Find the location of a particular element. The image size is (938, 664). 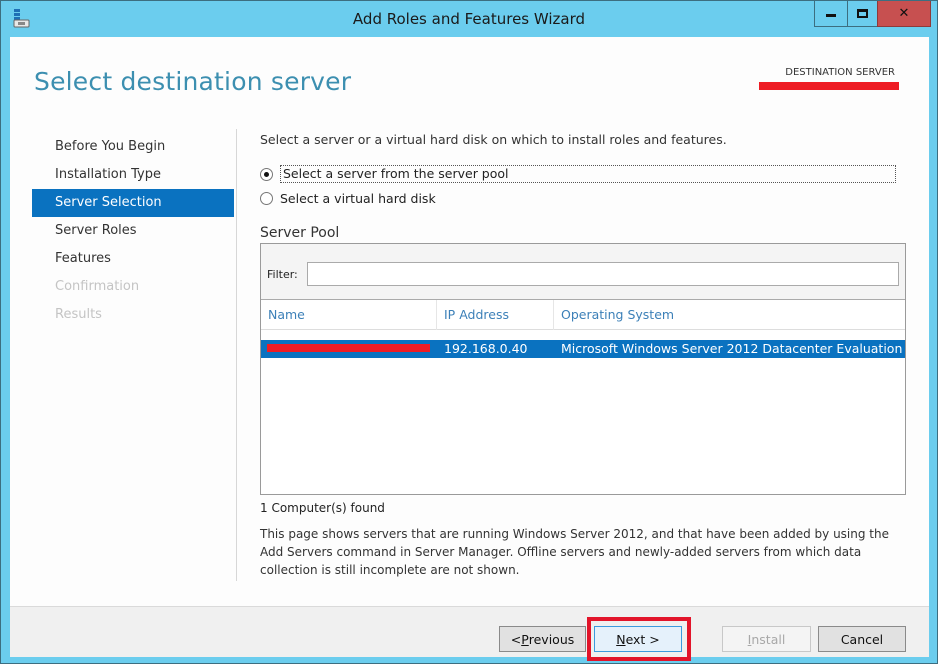

column-header-operating-system: Operating System is located at coordinates (729, 315).